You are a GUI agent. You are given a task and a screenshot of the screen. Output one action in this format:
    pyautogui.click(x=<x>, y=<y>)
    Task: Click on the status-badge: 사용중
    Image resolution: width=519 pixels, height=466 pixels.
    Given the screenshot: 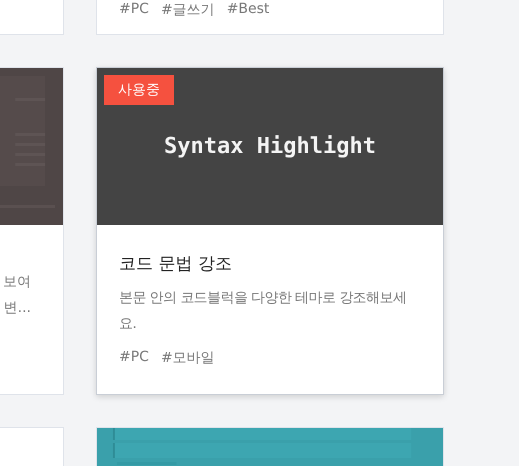 What is the action you would take?
    pyautogui.click(x=139, y=90)
    